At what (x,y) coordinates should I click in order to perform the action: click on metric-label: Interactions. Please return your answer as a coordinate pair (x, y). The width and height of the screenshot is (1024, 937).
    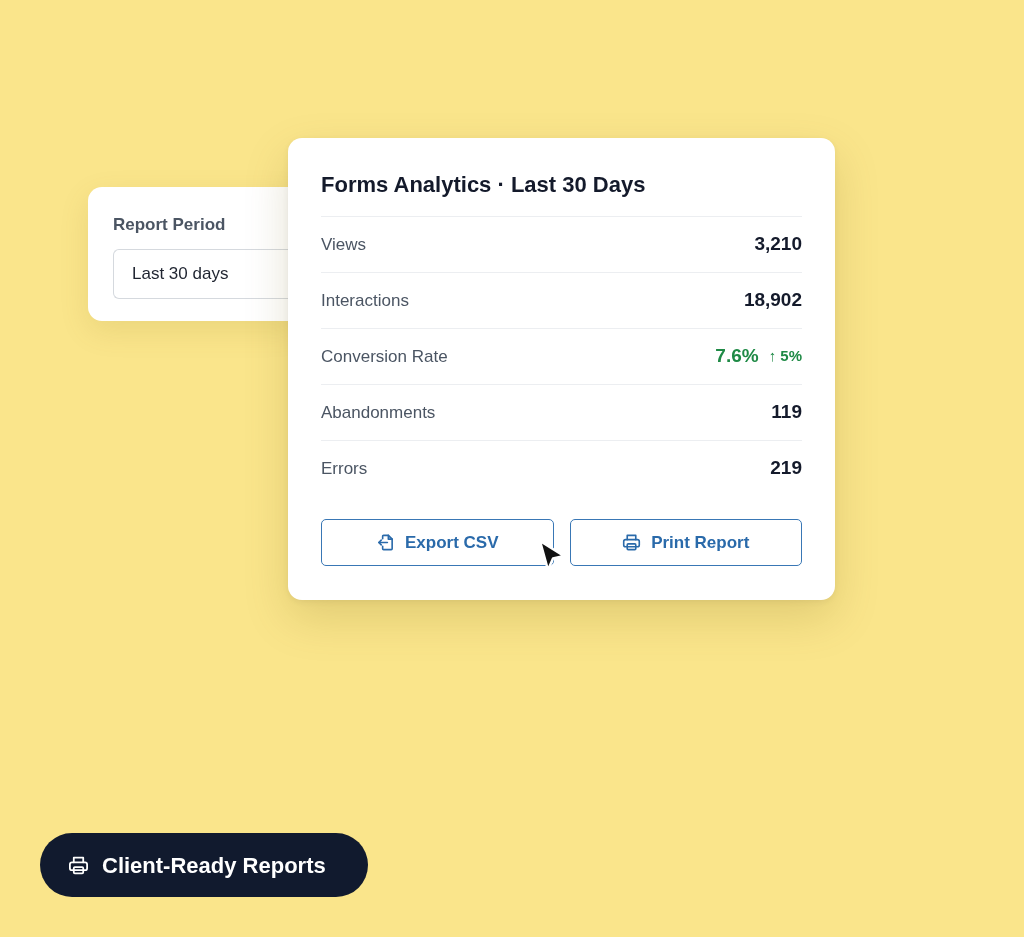
    Looking at the image, I should click on (365, 300).